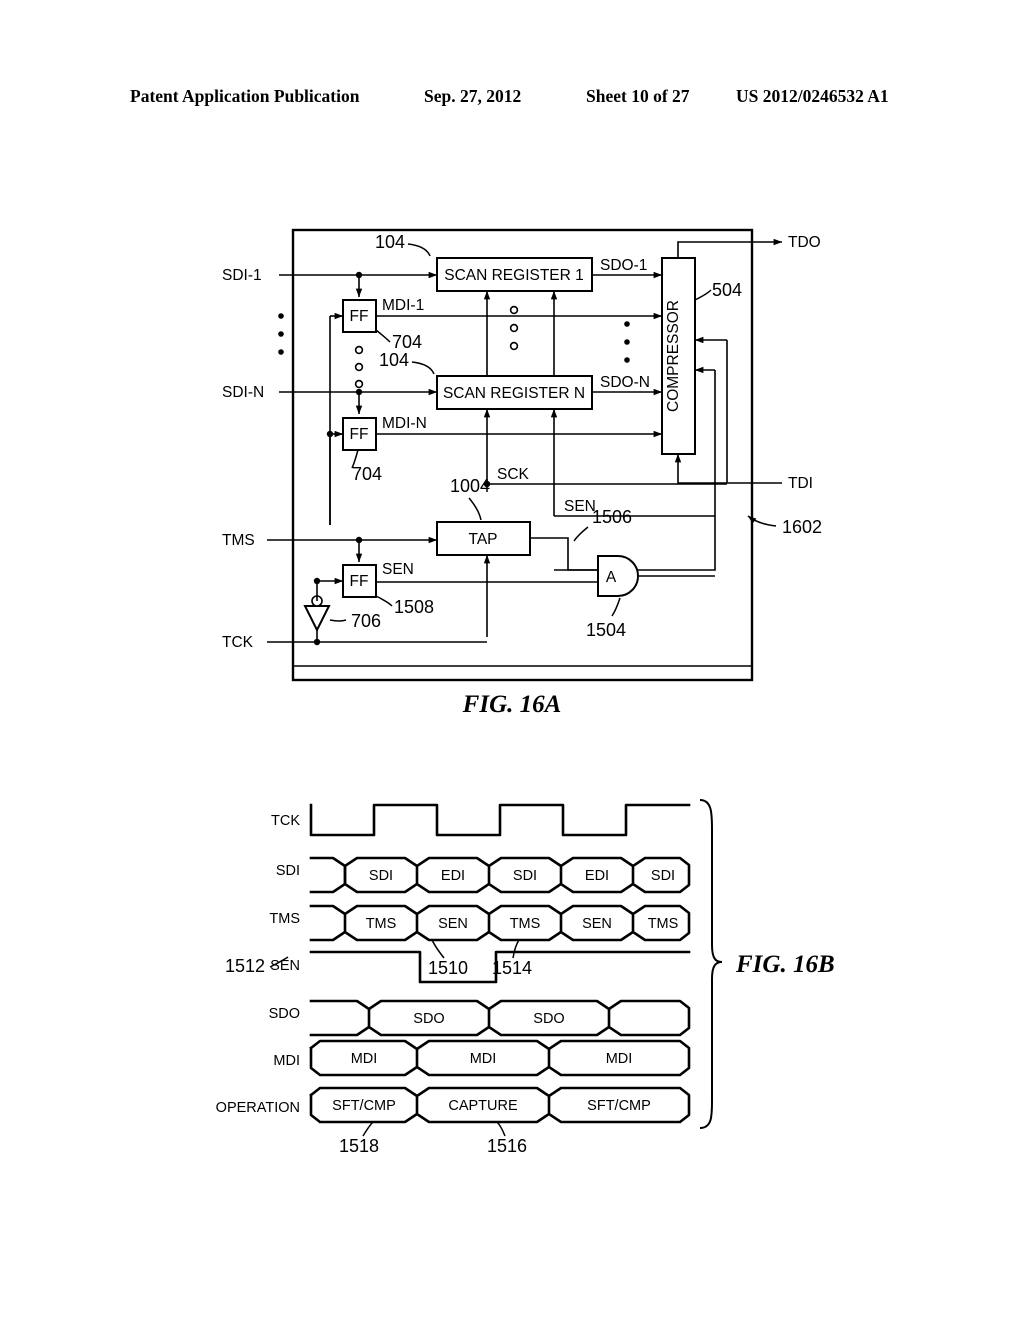  What do you see at coordinates (403, 305) in the screenshot?
I see `label-mdi-1: MDI-1` at bounding box center [403, 305].